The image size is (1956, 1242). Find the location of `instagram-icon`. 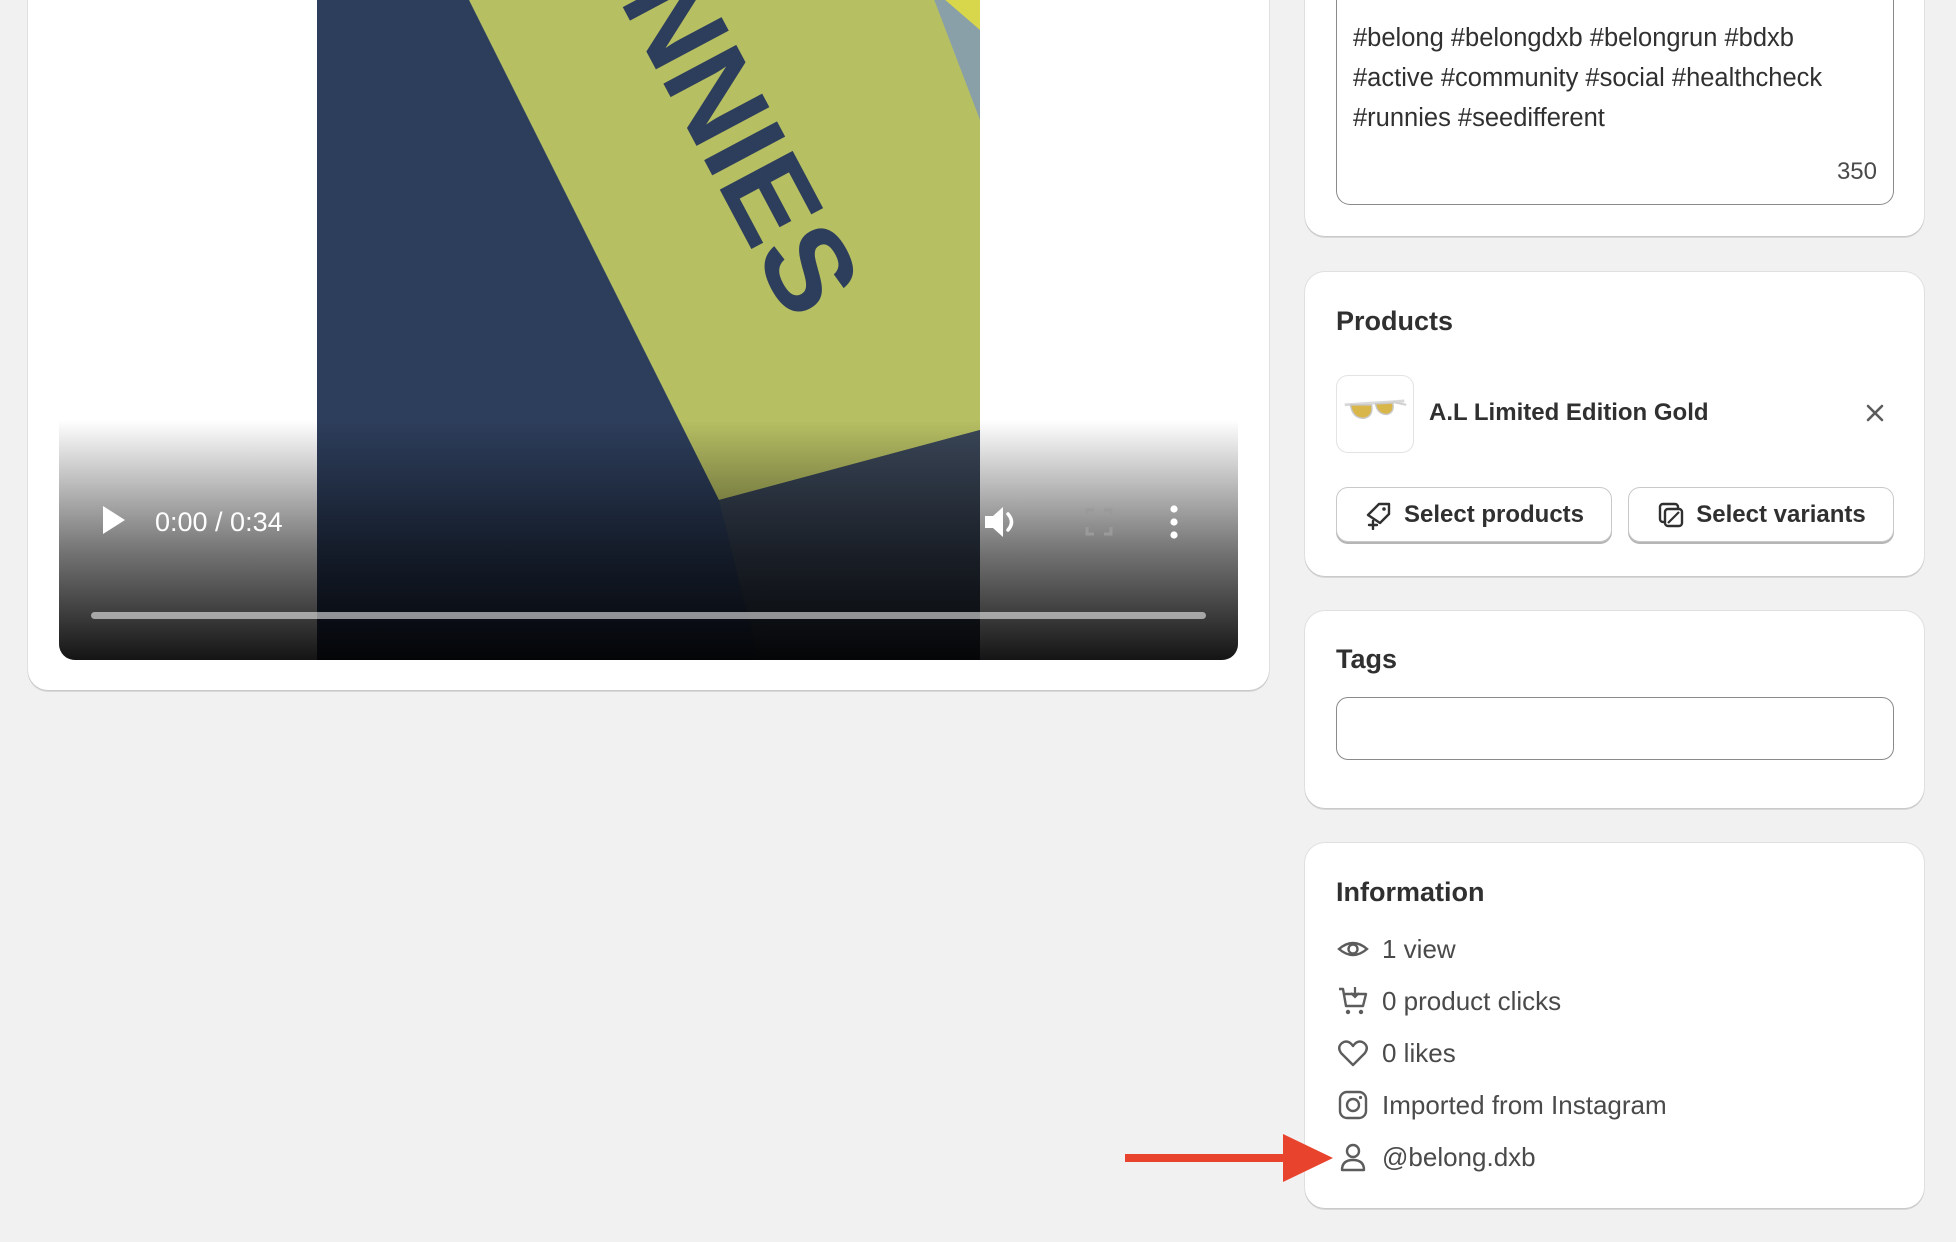

instagram-icon is located at coordinates (1353, 1105).